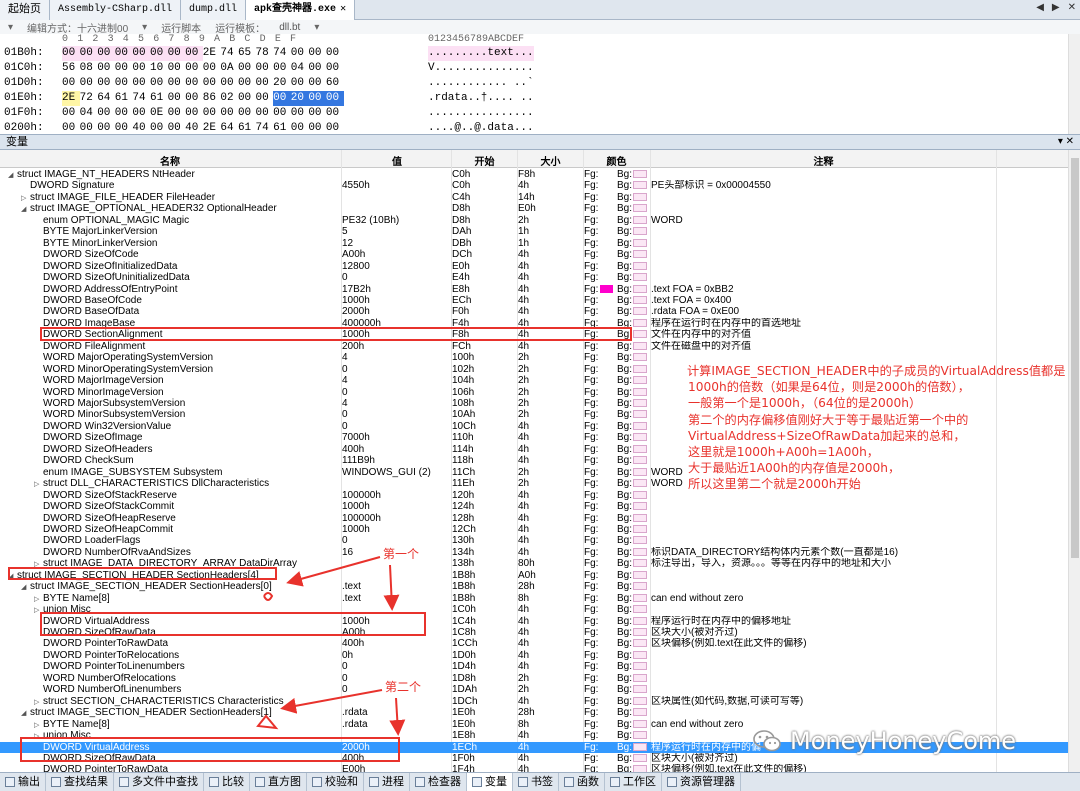 The height and width of the screenshot is (791, 1080). I want to click on variable-row: DWORD SizeOfStackCommit 1000h 124h 4h Fg: Bg:, so click(534, 506).